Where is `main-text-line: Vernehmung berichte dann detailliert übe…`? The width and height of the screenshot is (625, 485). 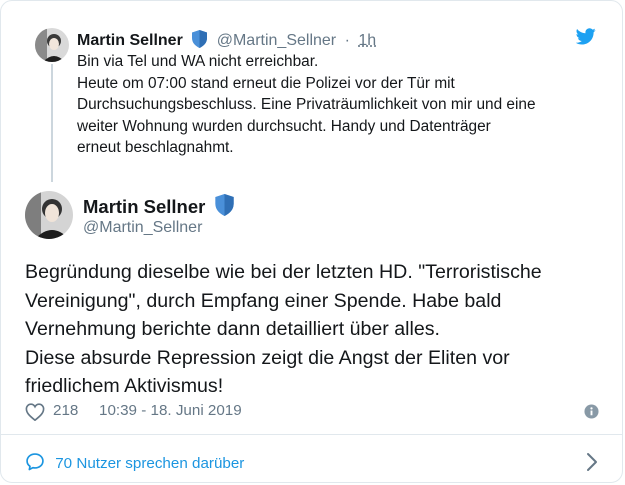
main-text-line: Vernehmung berichte dann detailliert übe… is located at coordinates (232, 329).